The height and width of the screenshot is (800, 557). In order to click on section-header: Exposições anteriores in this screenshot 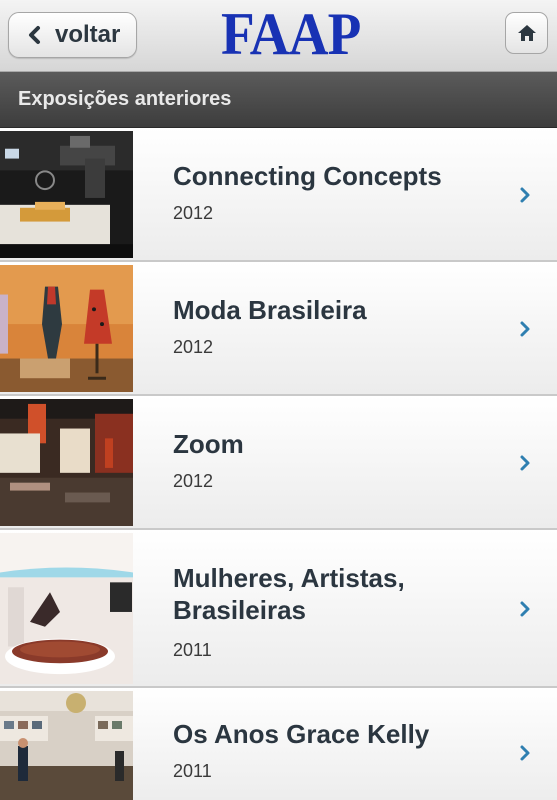, I will do `click(278, 100)`.